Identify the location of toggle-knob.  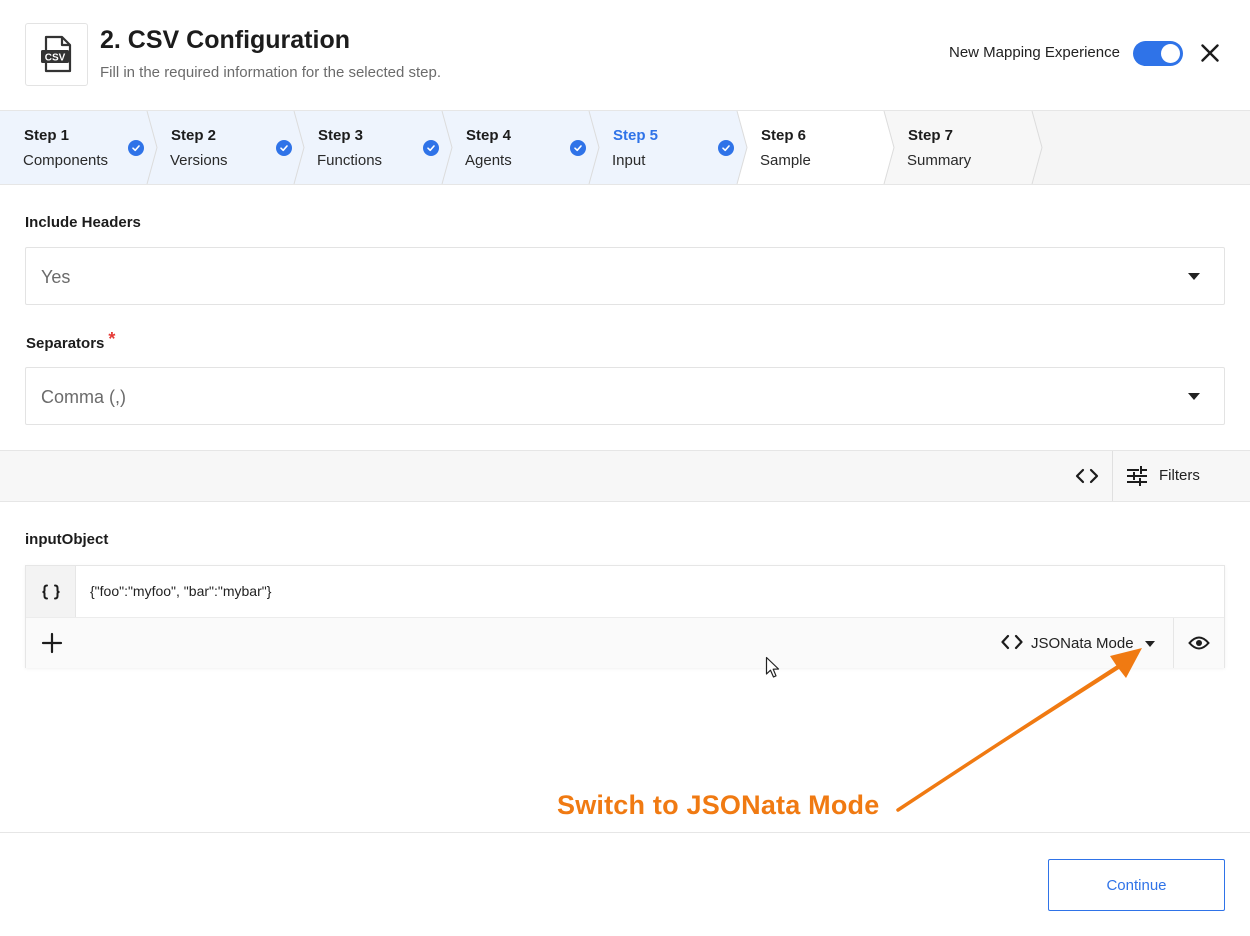
(1170, 53).